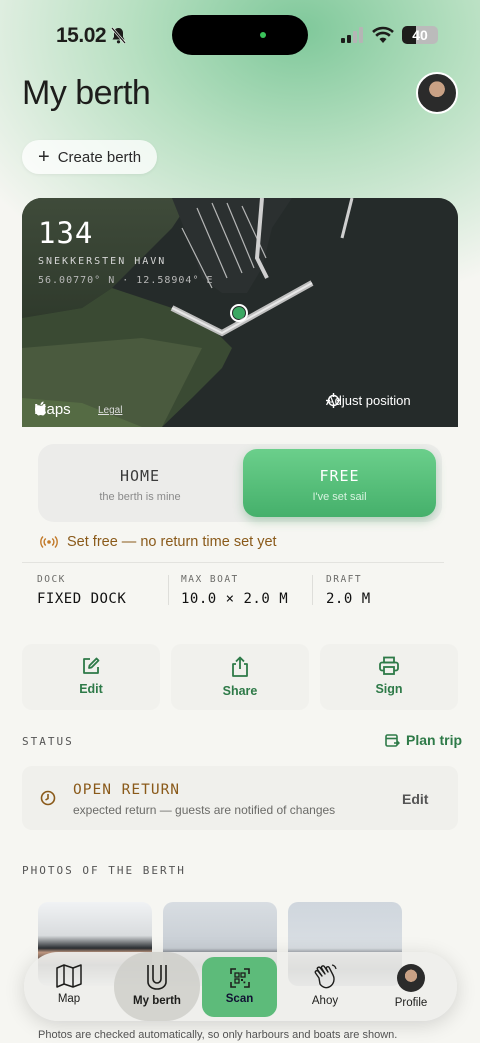  I want to click on sign-label: Sign, so click(389, 689).